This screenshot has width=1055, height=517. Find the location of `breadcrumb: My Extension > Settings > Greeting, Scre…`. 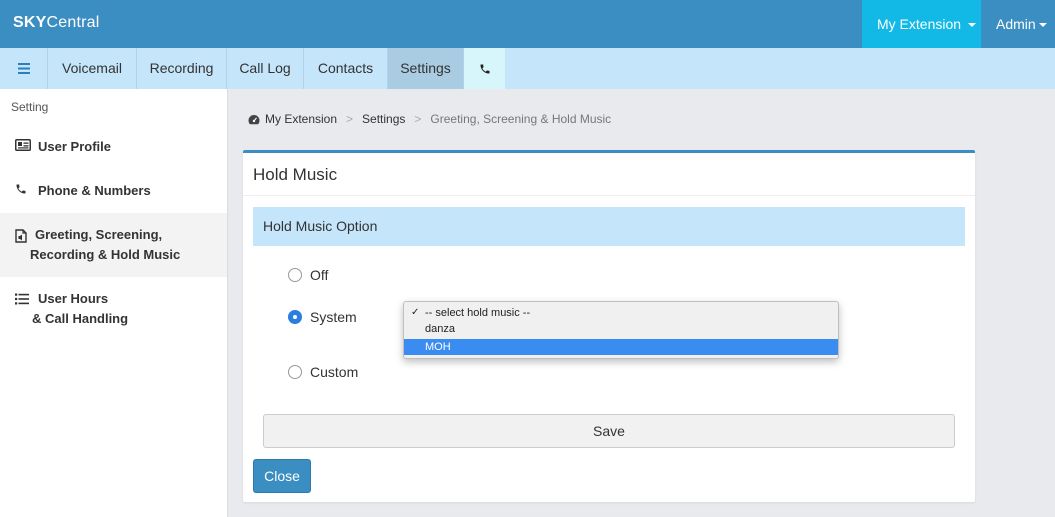

breadcrumb: My Extension > Settings > Greeting, Scre… is located at coordinates (429, 119).